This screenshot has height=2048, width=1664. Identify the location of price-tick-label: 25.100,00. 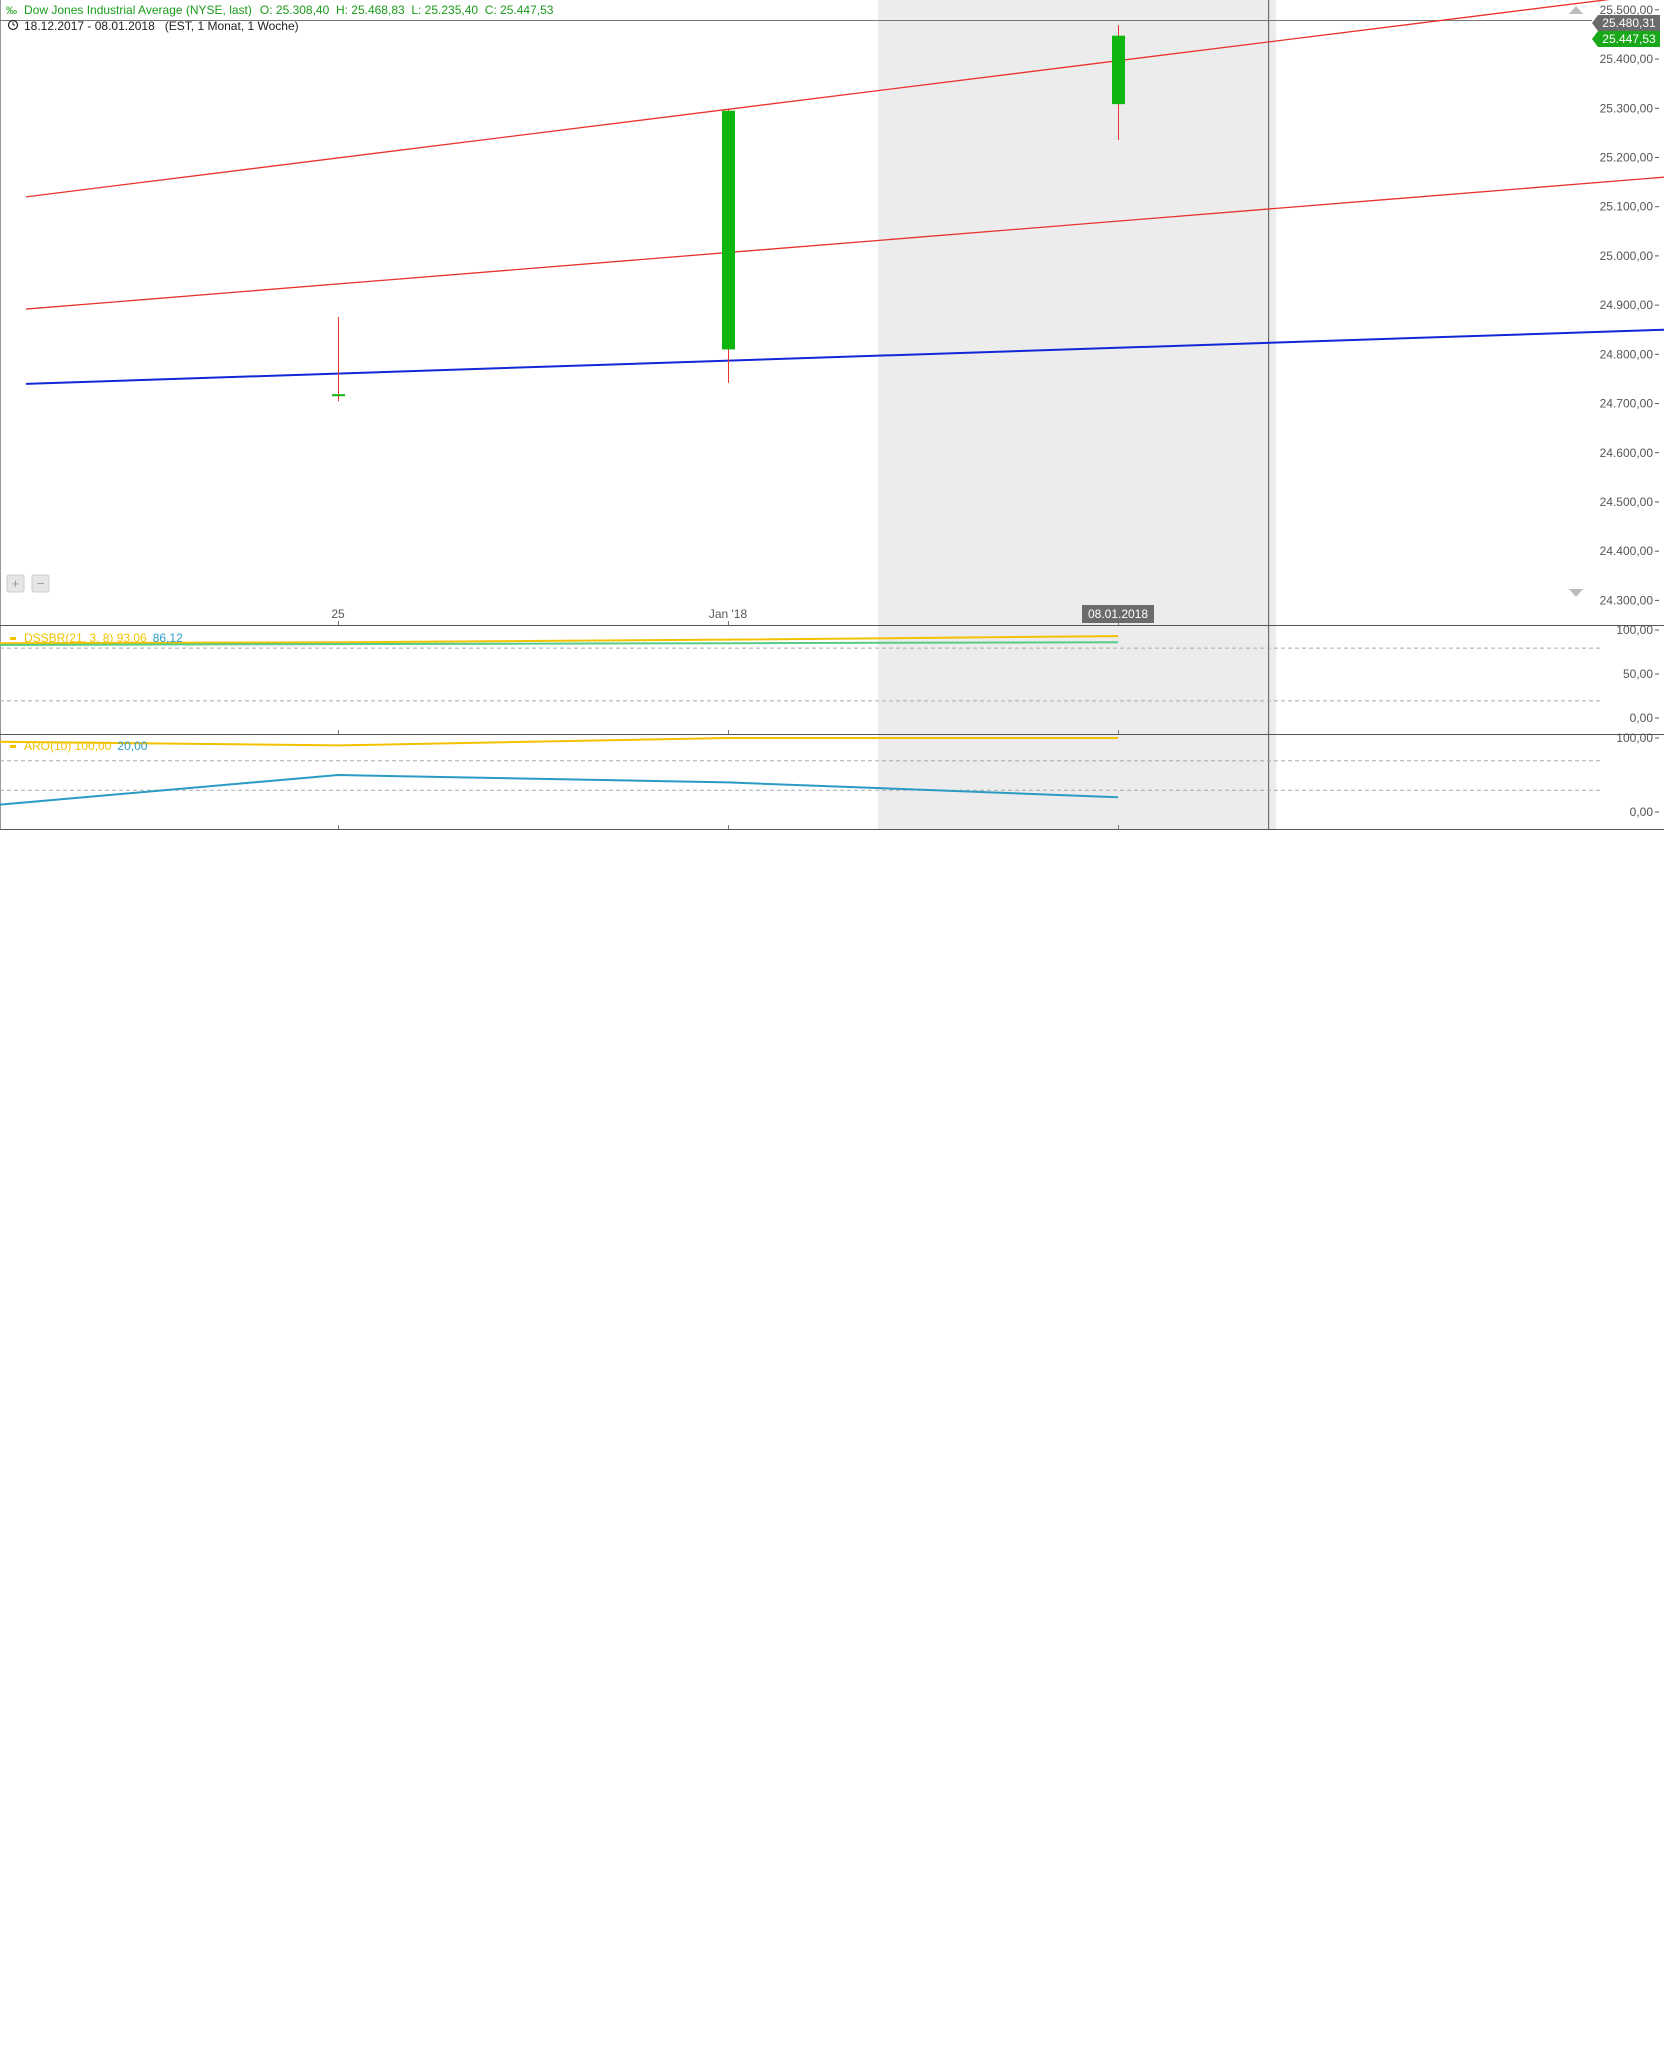
(1627, 207).